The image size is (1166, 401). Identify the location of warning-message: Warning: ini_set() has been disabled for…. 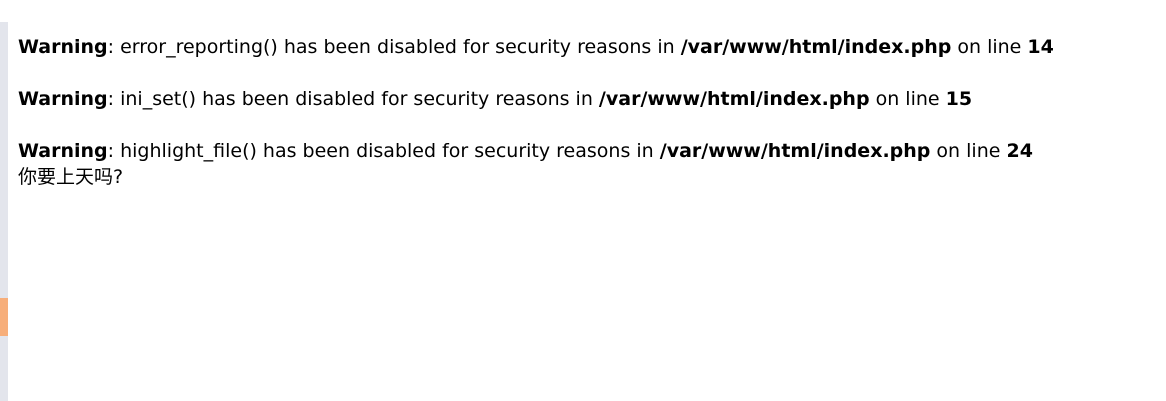
(587, 99).